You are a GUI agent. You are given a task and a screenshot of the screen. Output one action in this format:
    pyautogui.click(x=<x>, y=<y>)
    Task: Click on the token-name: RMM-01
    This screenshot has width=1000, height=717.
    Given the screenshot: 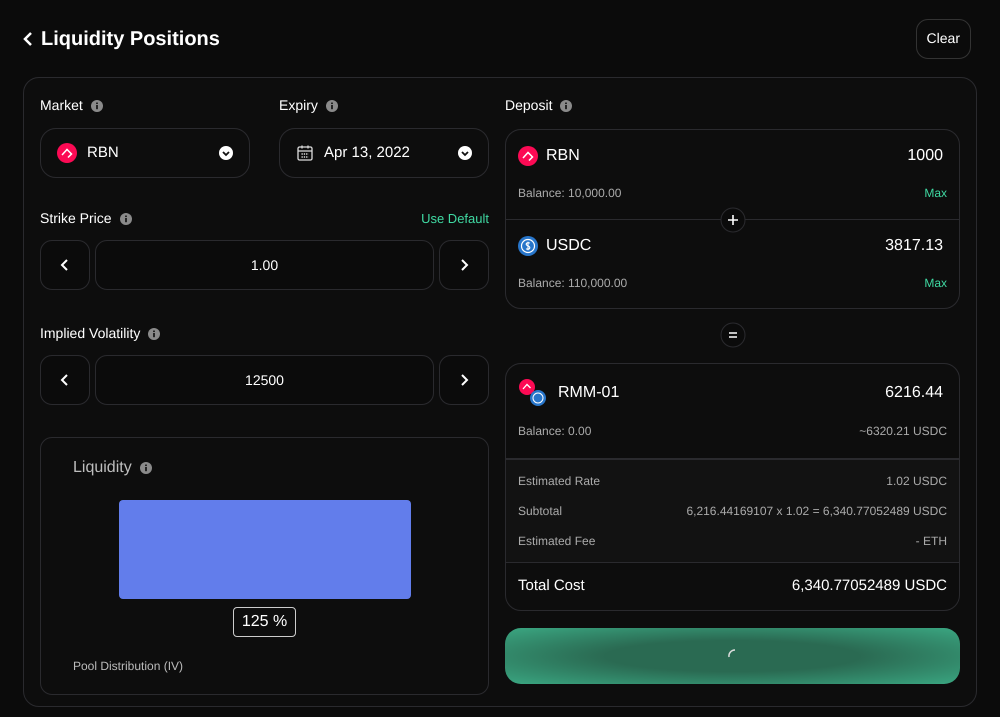 What is the action you would take?
    pyautogui.click(x=589, y=393)
    